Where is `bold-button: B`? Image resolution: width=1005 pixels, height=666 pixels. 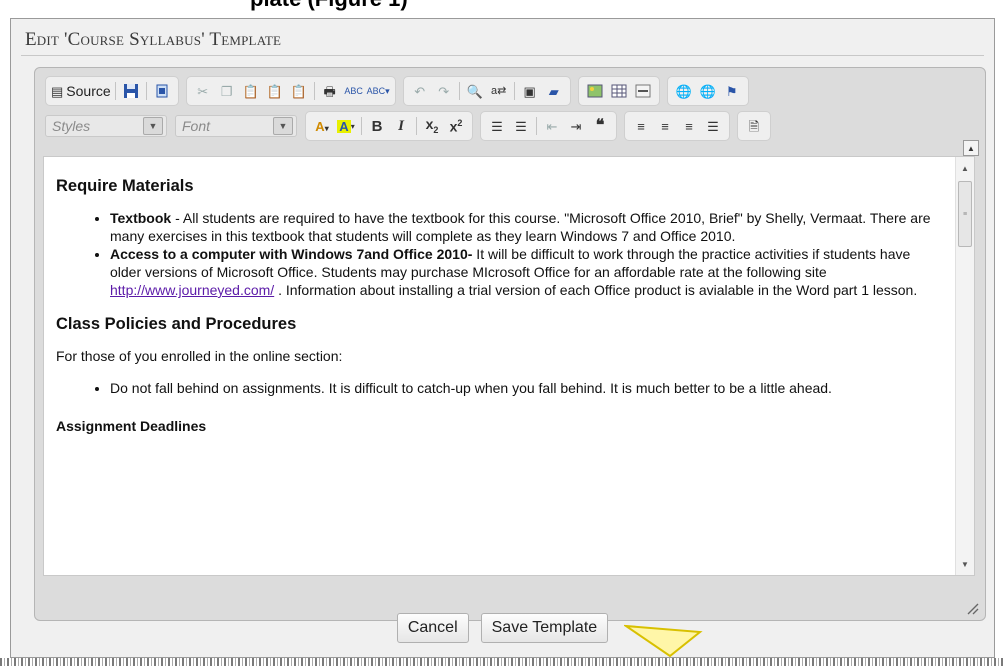
bold-button: B is located at coordinates (377, 126).